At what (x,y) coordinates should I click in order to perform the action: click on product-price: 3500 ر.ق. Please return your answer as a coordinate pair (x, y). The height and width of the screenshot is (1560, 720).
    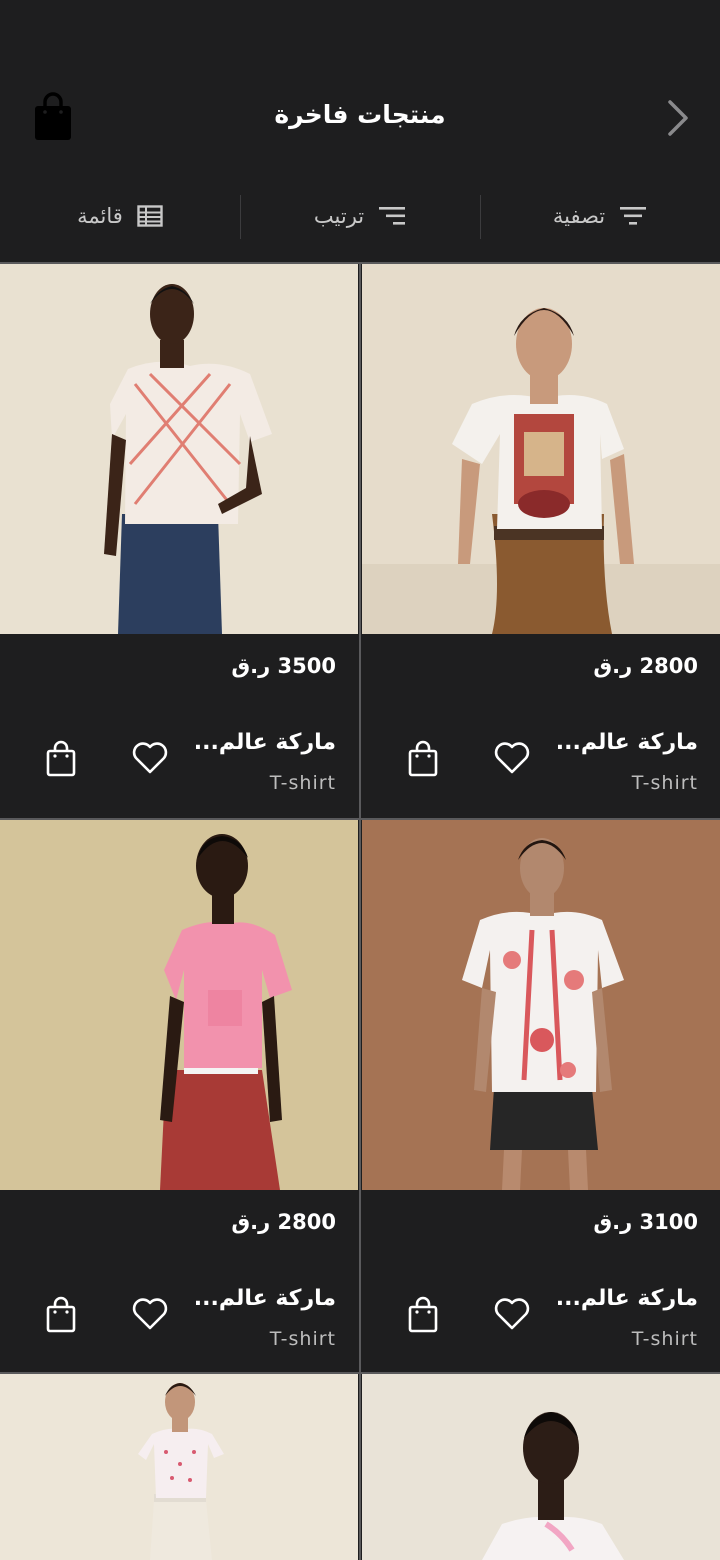
    Looking at the image, I should click on (283, 666).